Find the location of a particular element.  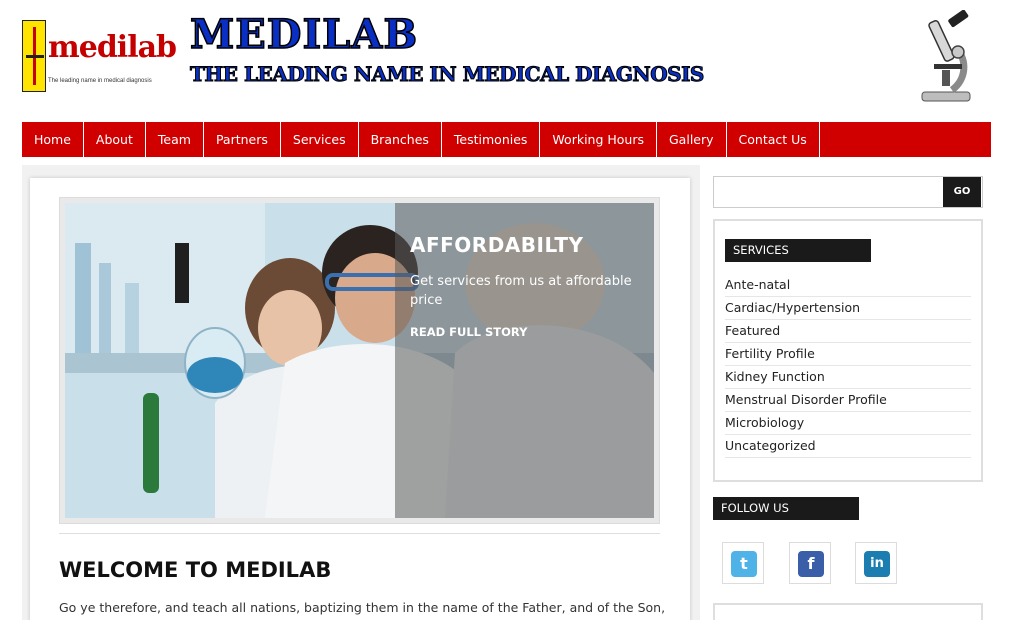

facebook-icon: f is located at coordinates (811, 564).